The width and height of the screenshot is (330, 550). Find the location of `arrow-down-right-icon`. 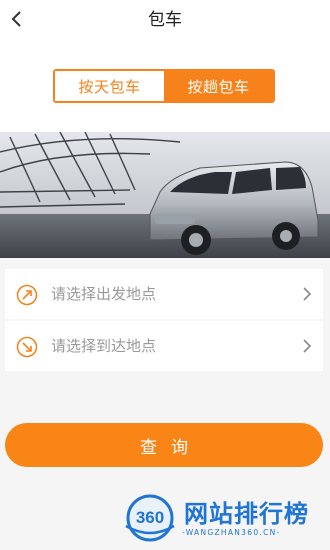

arrow-down-right-icon is located at coordinates (27, 347).